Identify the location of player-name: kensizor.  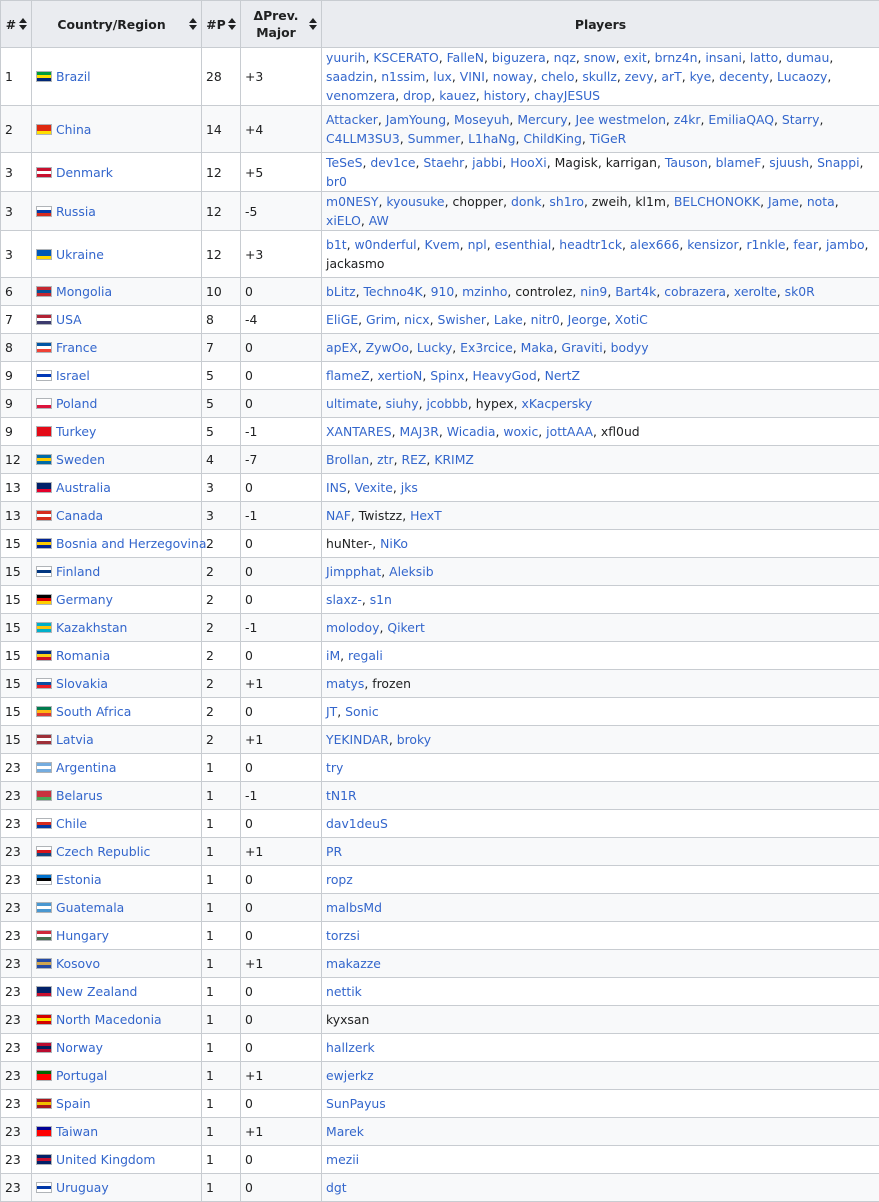
(712, 244).